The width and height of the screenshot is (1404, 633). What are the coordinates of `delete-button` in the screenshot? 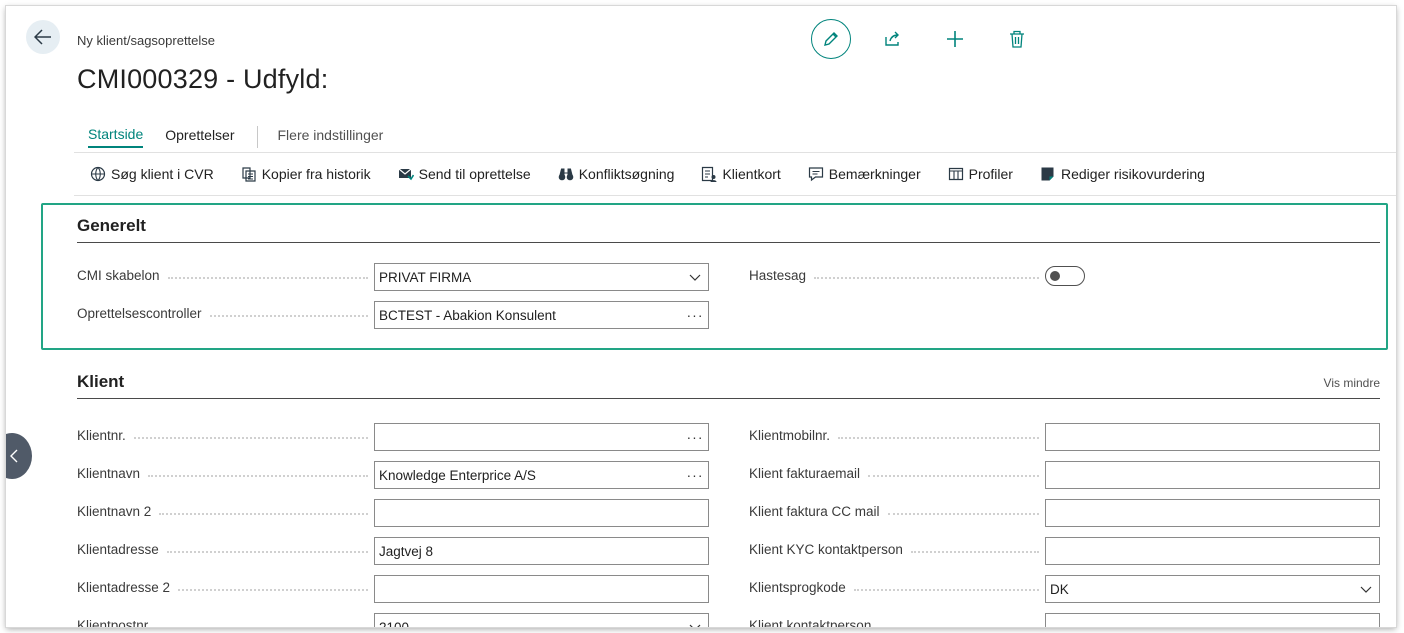 It's located at (1017, 39).